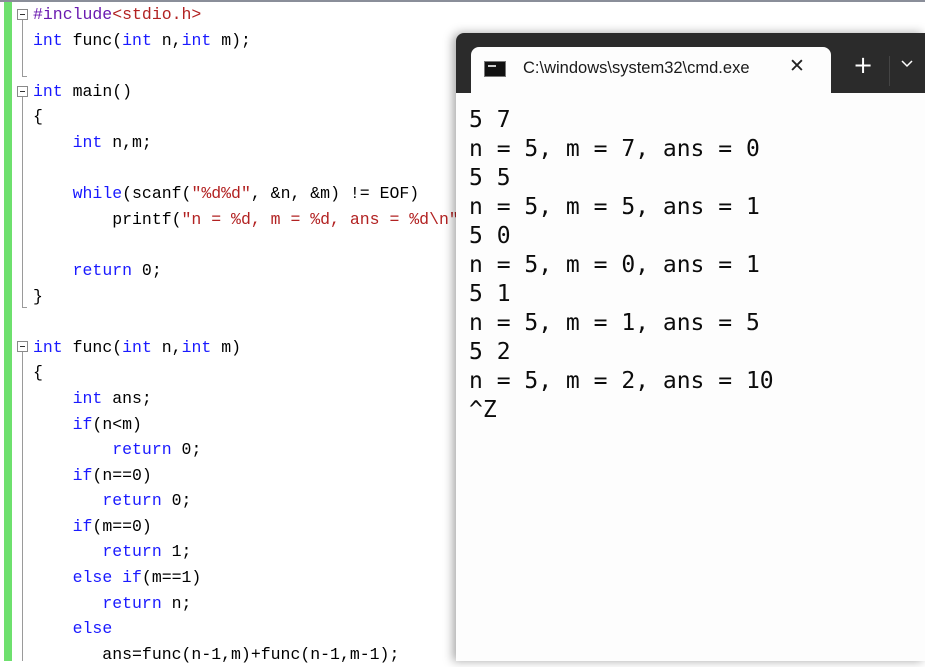 The image size is (925, 667). I want to click on code-line: }, so click(246, 297).